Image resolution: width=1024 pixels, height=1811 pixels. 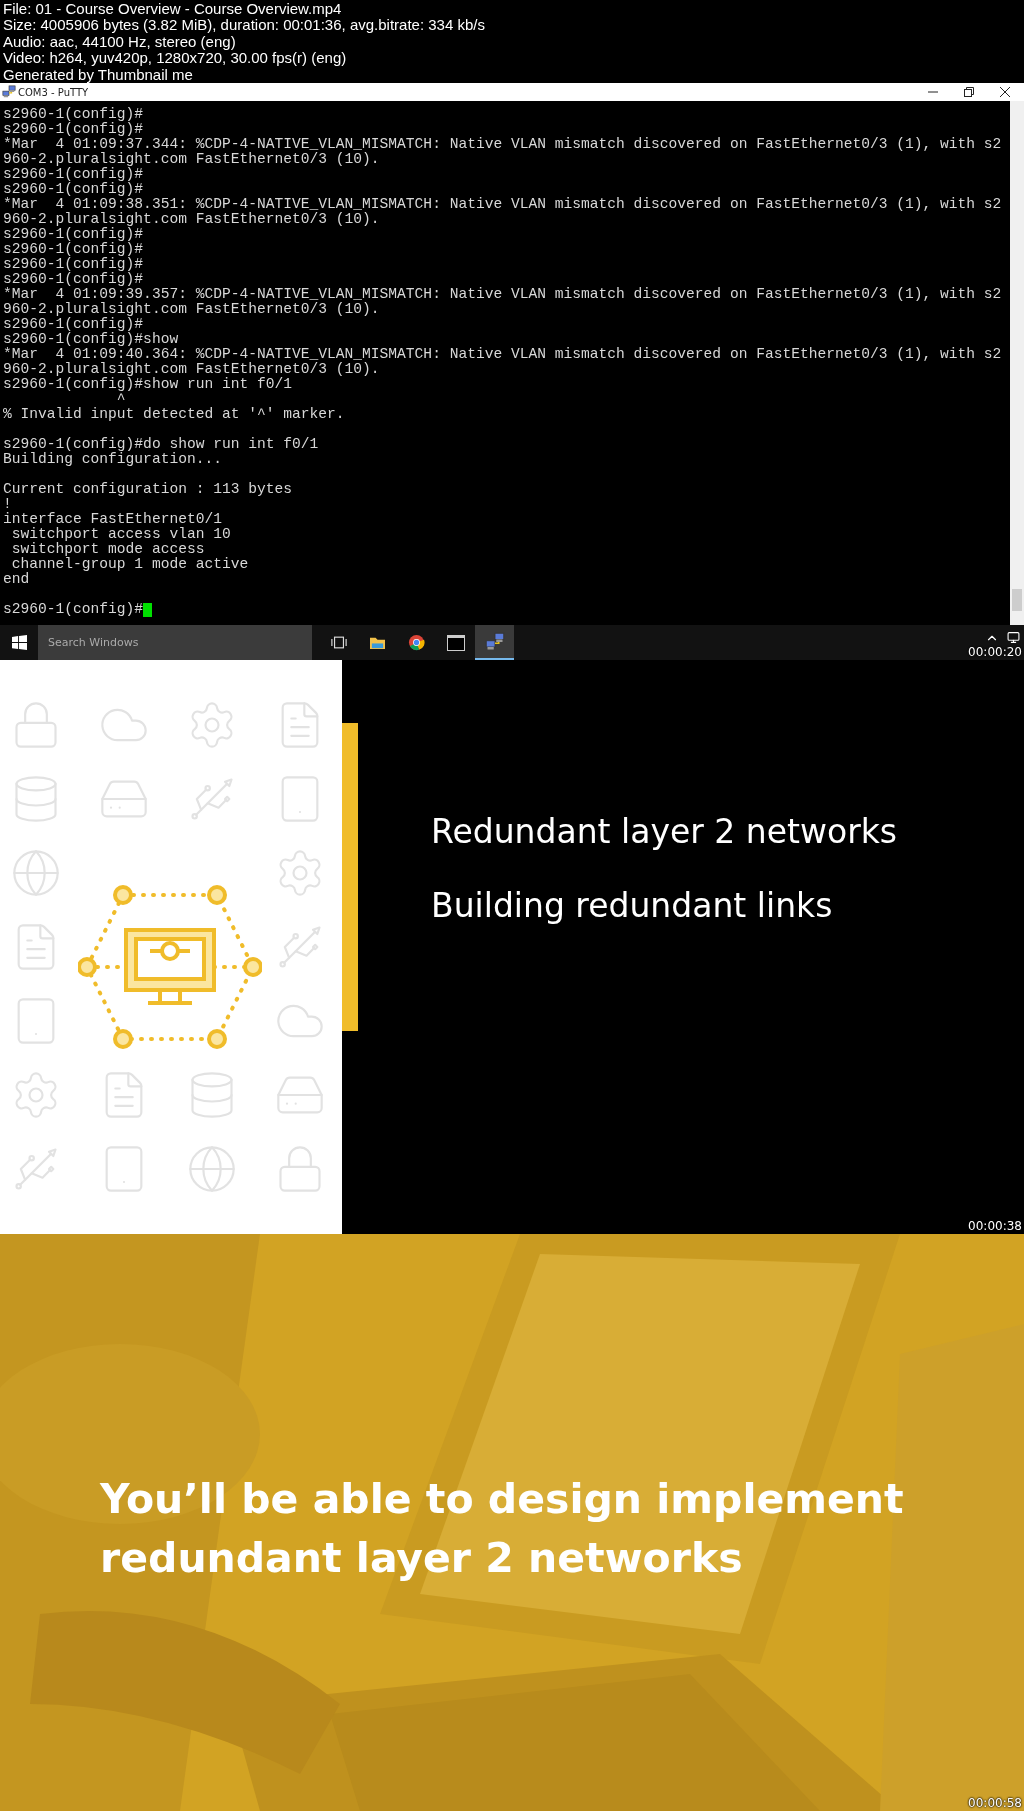 What do you see at coordinates (175, 642) in the screenshot?
I see `search-field: Search Windows` at bounding box center [175, 642].